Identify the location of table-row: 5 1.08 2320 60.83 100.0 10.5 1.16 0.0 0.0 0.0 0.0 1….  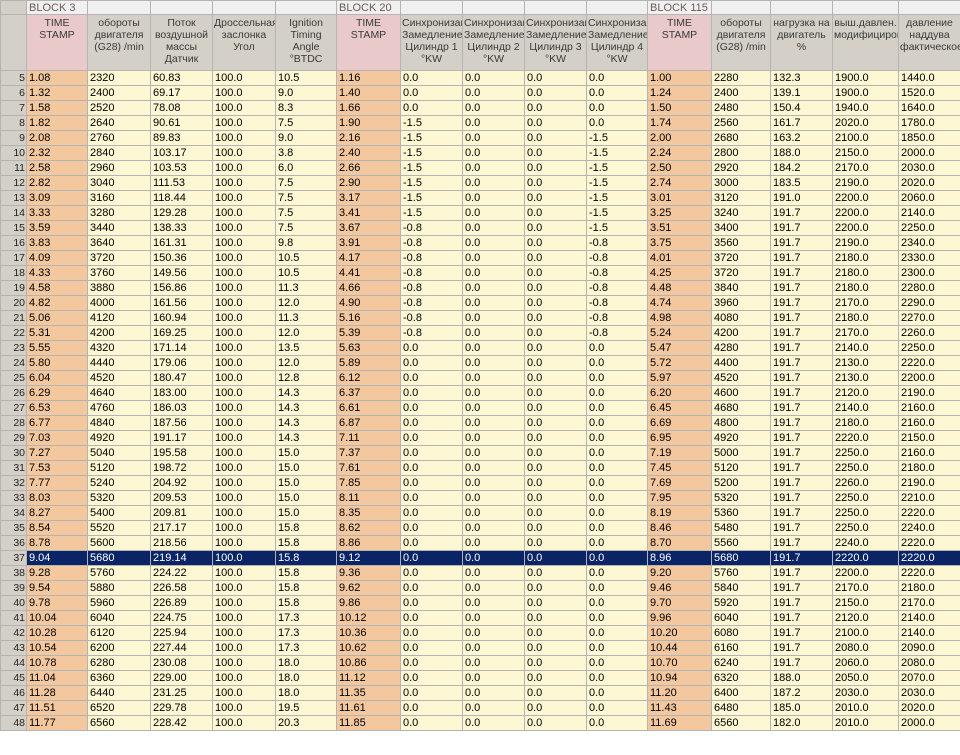
(480, 78).